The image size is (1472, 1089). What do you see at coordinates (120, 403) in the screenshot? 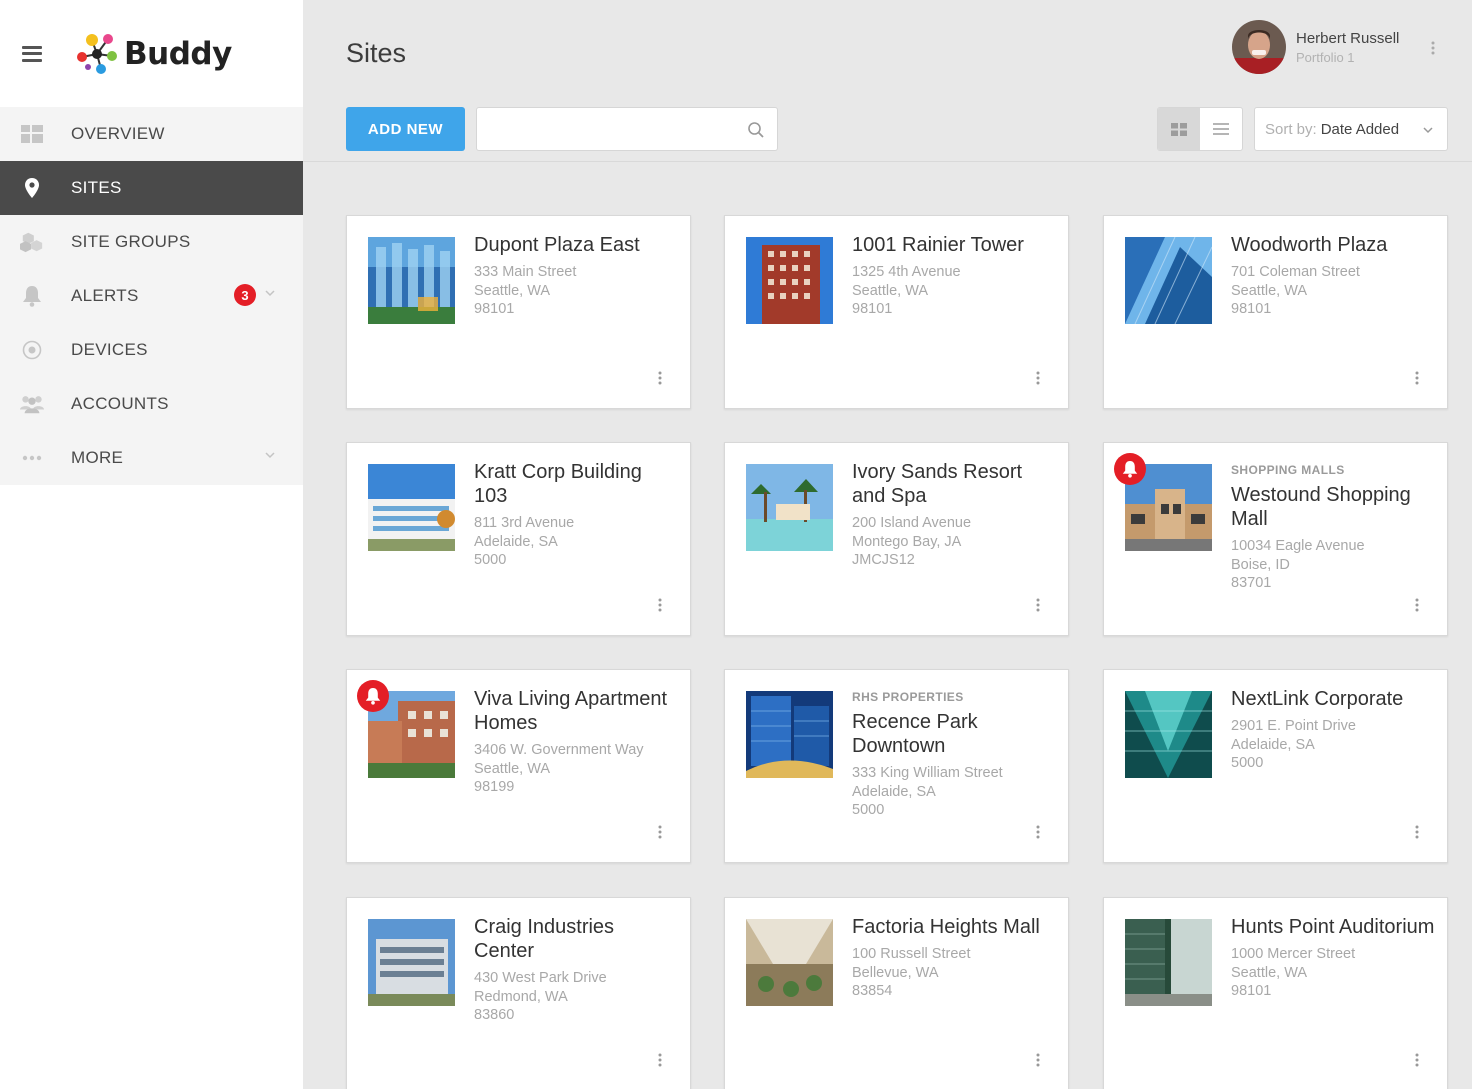
I see `sidebar-item-label: ACCOUNTS` at bounding box center [120, 403].